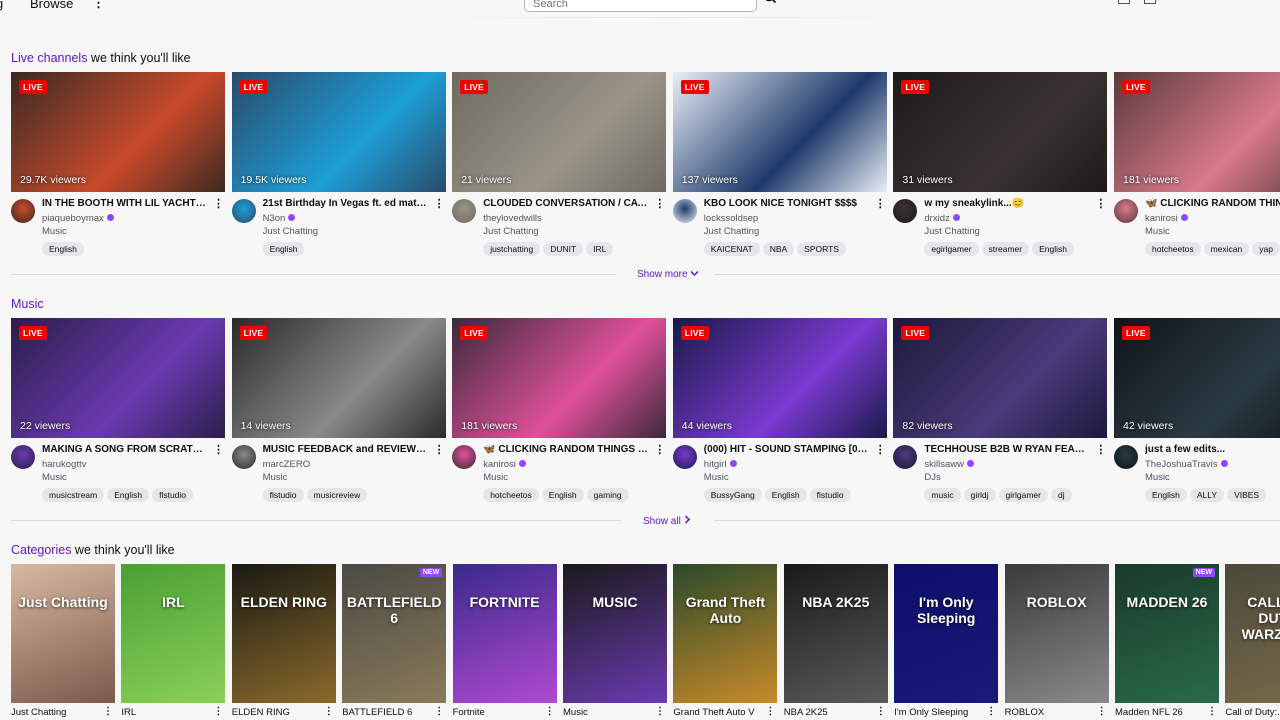 This screenshot has width=1280, height=720. Describe the element at coordinates (668, 274) in the screenshot. I see `show-more-button: Show more` at that location.